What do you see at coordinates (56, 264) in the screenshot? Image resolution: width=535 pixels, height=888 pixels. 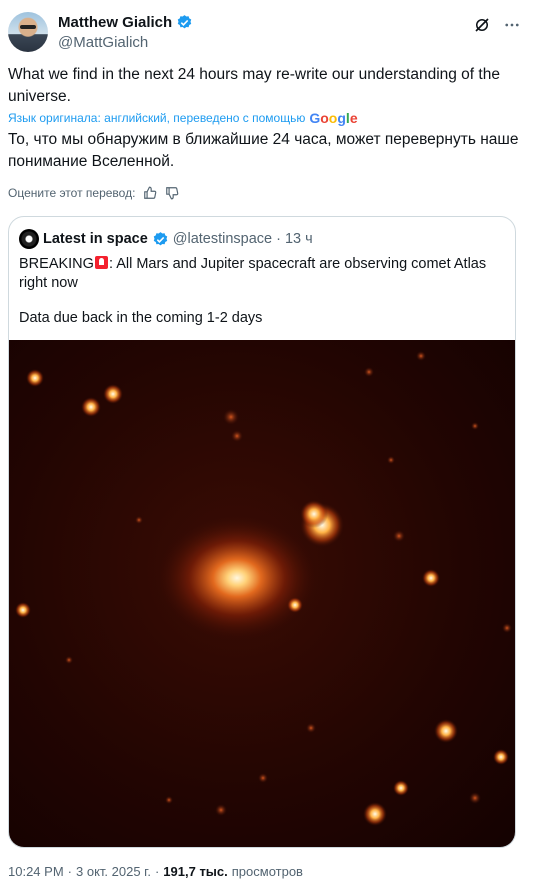 I see `quoted-text-part1: BREAKING` at bounding box center [56, 264].